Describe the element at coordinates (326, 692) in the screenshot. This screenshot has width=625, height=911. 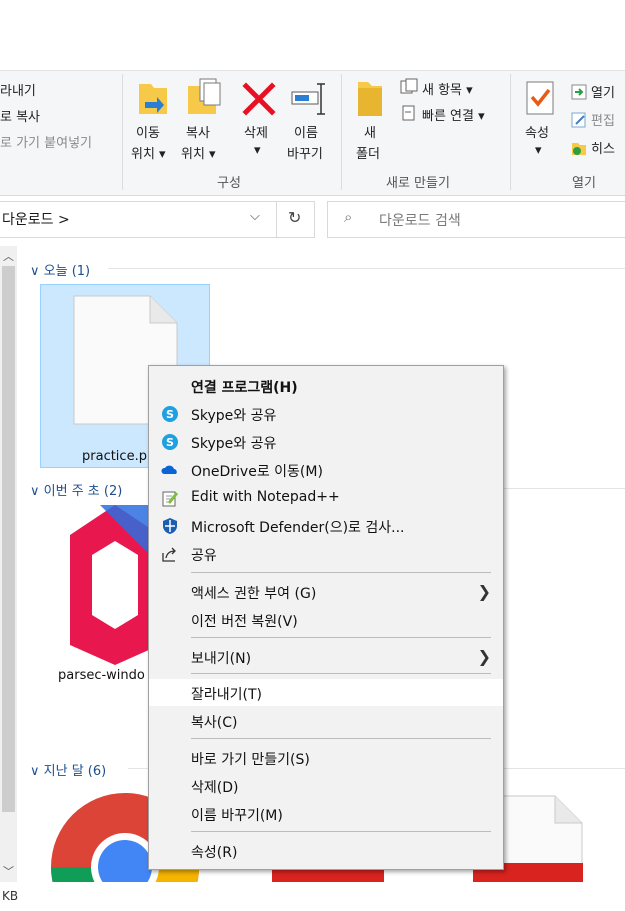
I see `menu-cut: 잘라내기(T)` at that location.